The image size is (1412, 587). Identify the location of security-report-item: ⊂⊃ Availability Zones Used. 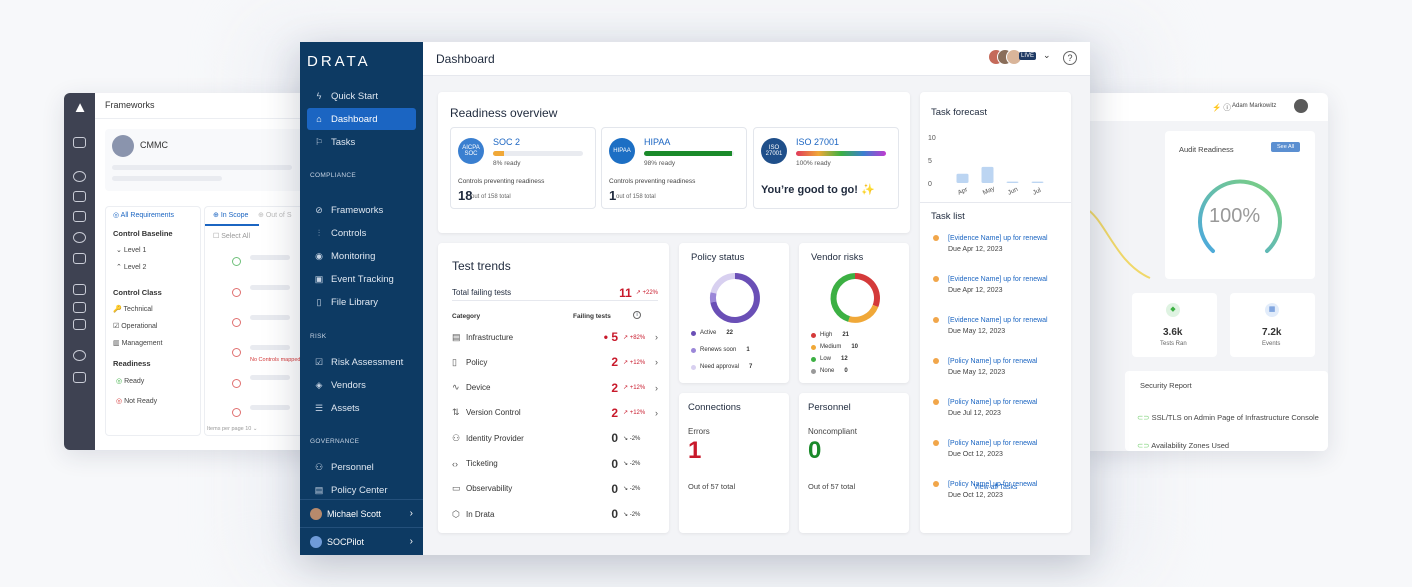
(1183, 445).